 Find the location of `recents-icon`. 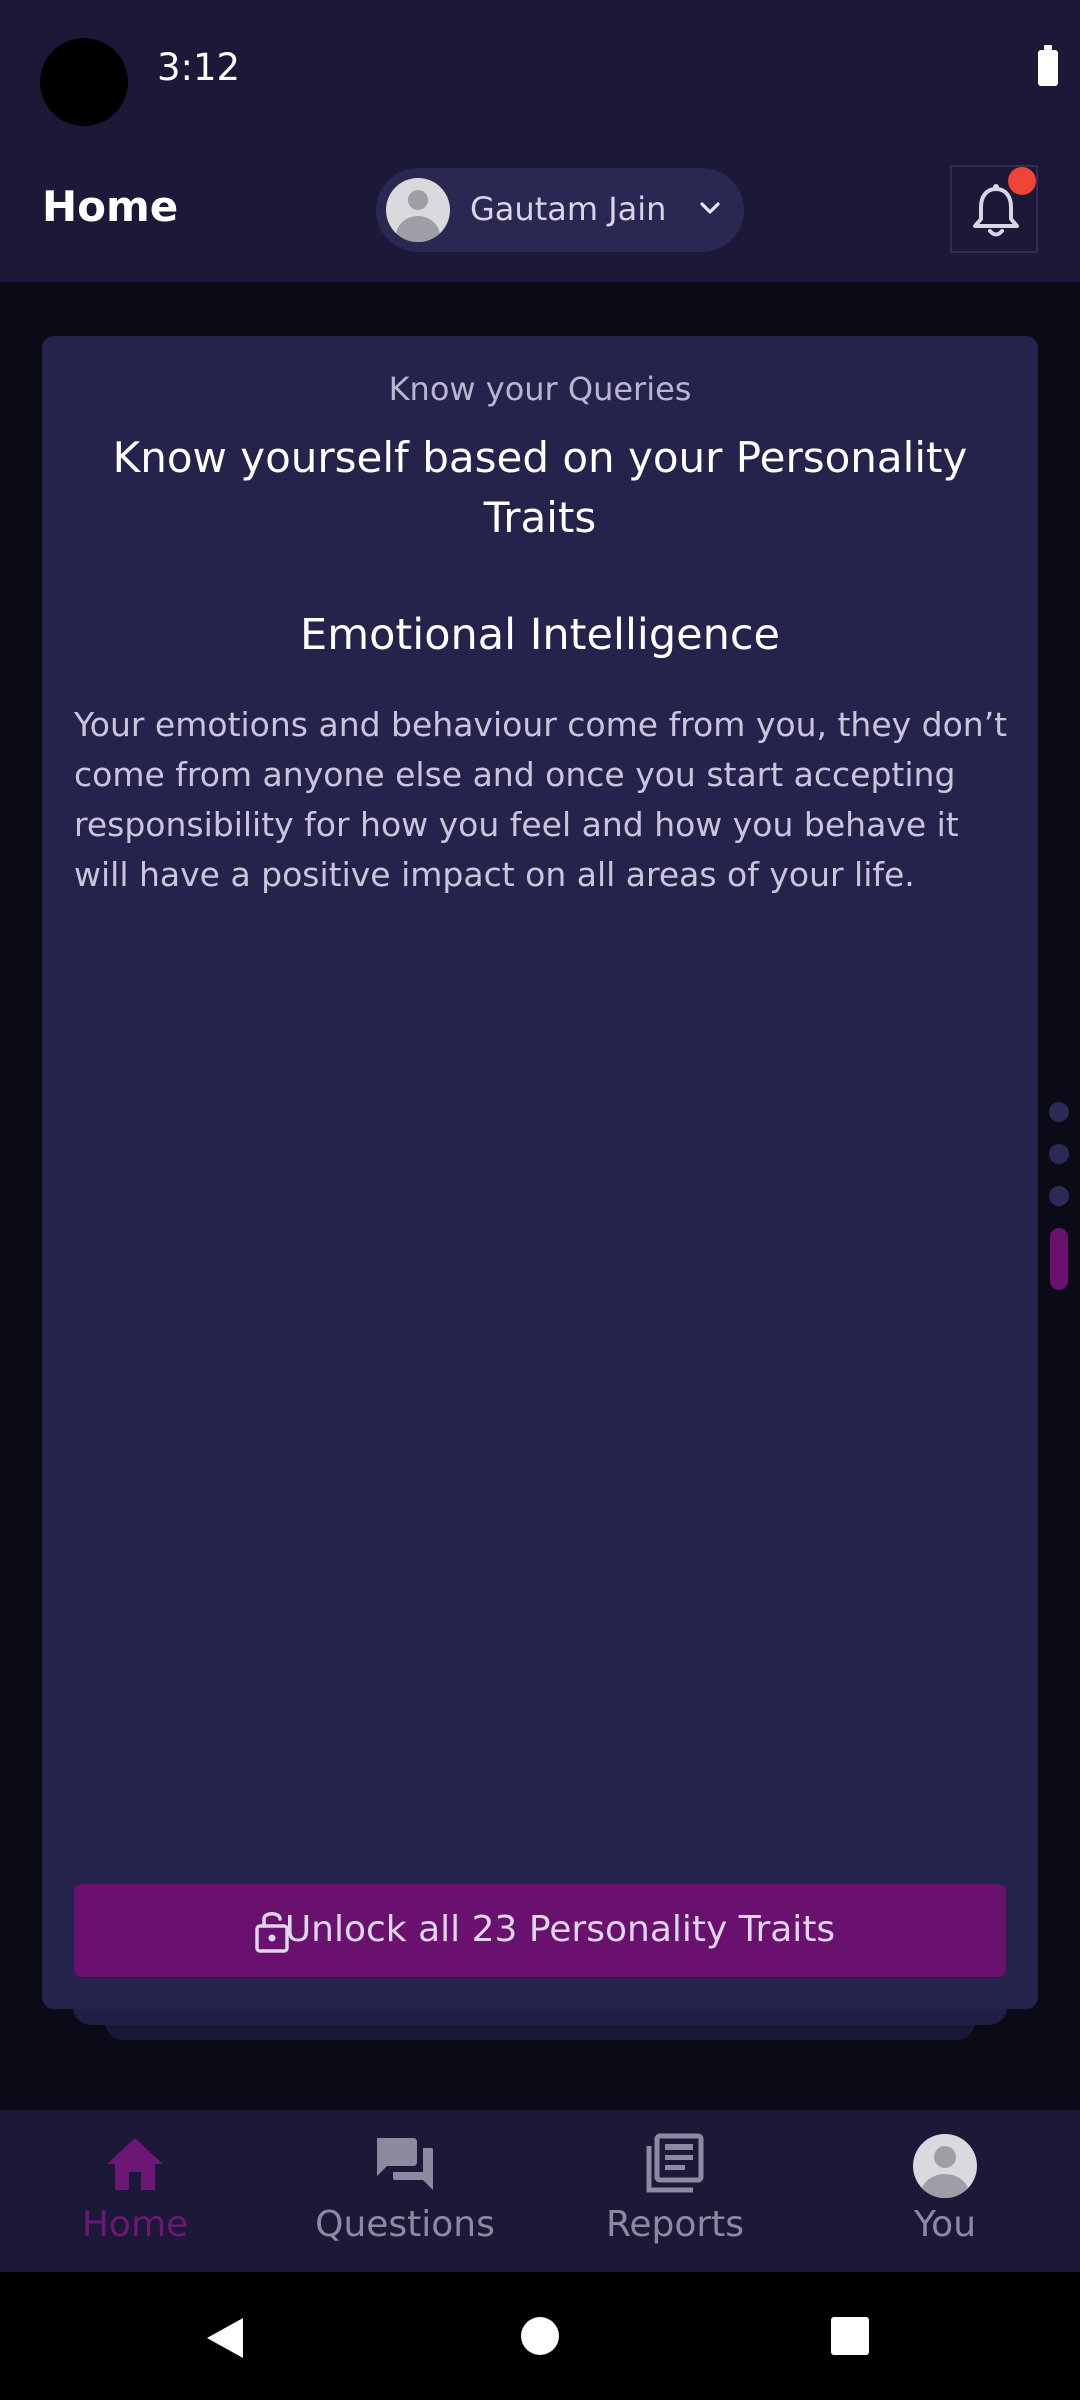

recents-icon is located at coordinates (850, 2336).